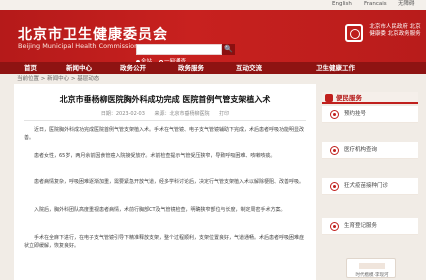  Describe the element at coordinates (78, 46) in the screenshot. I see `site-subtitle: Beijing Municipal Health Commission` at that location.